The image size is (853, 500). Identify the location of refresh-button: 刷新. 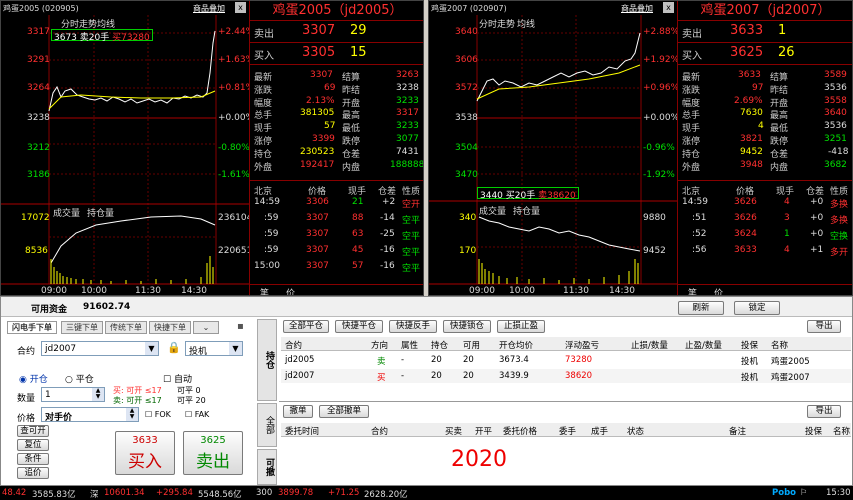
(701, 308).